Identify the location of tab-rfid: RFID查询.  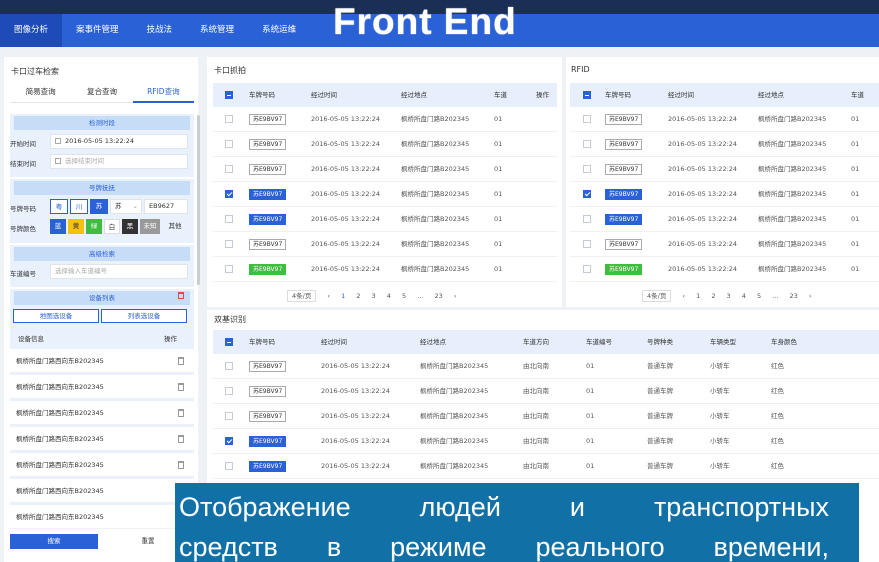
(163, 93).